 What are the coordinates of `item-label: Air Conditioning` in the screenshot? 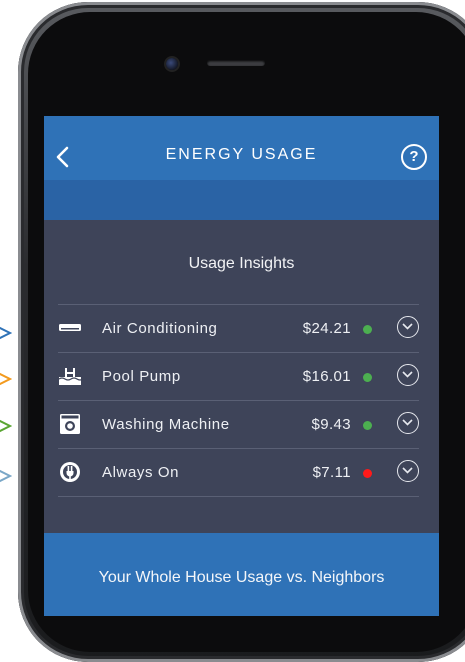 It's located at (160, 328).